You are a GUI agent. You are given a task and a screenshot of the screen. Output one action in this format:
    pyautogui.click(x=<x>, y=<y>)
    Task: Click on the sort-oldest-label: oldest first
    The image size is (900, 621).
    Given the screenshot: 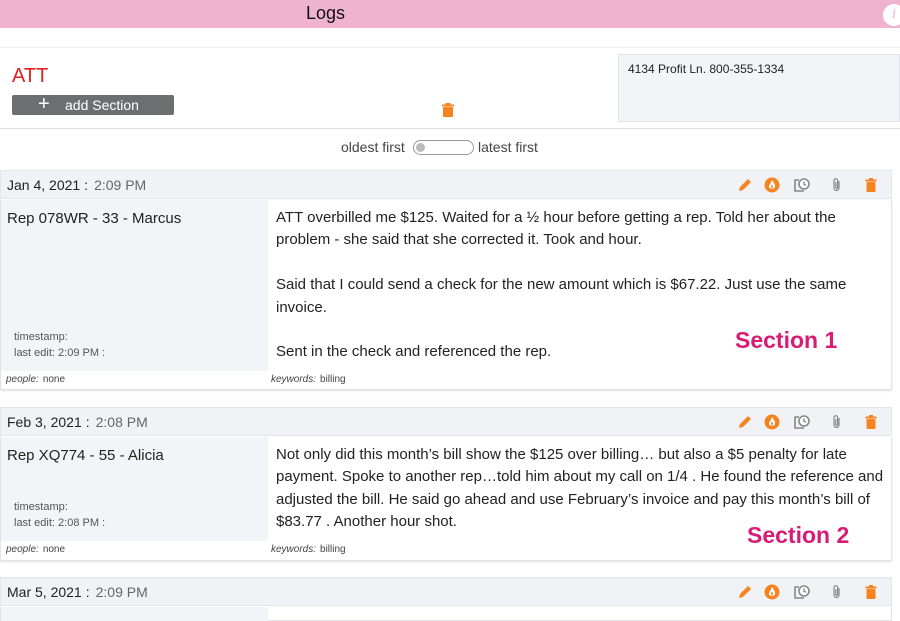 What is the action you would take?
    pyautogui.click(x=373, y=147)
    